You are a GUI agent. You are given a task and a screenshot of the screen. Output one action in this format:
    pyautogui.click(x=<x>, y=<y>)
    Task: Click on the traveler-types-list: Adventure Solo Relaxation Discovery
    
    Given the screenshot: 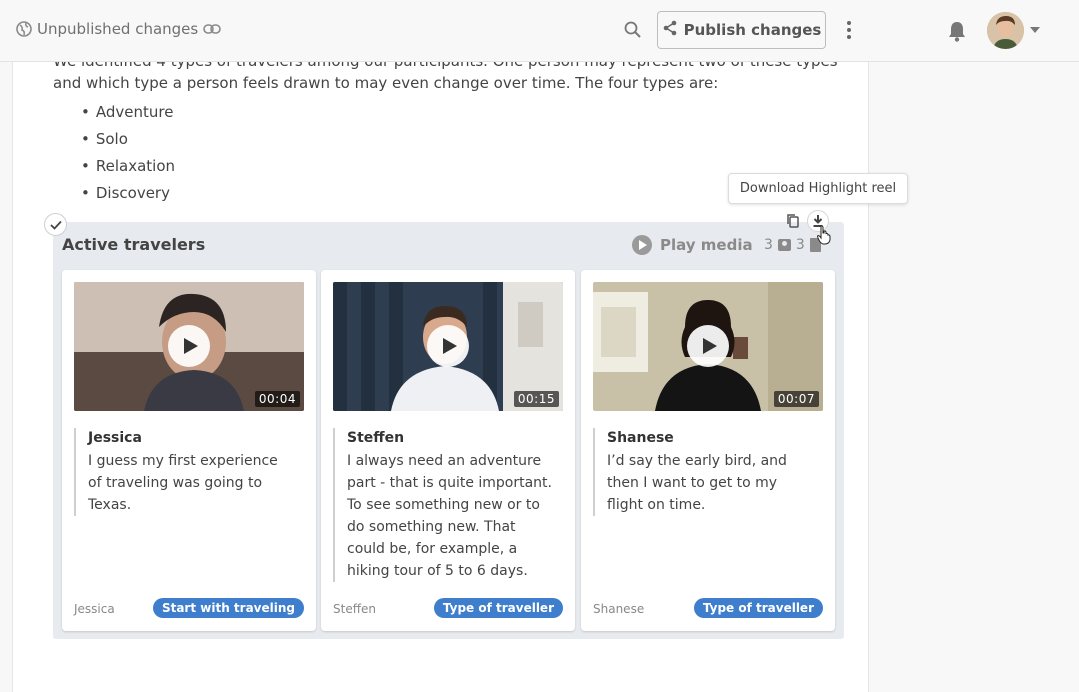 What is the action you would take?
    pyautogui.click(x=128, y=155)
    